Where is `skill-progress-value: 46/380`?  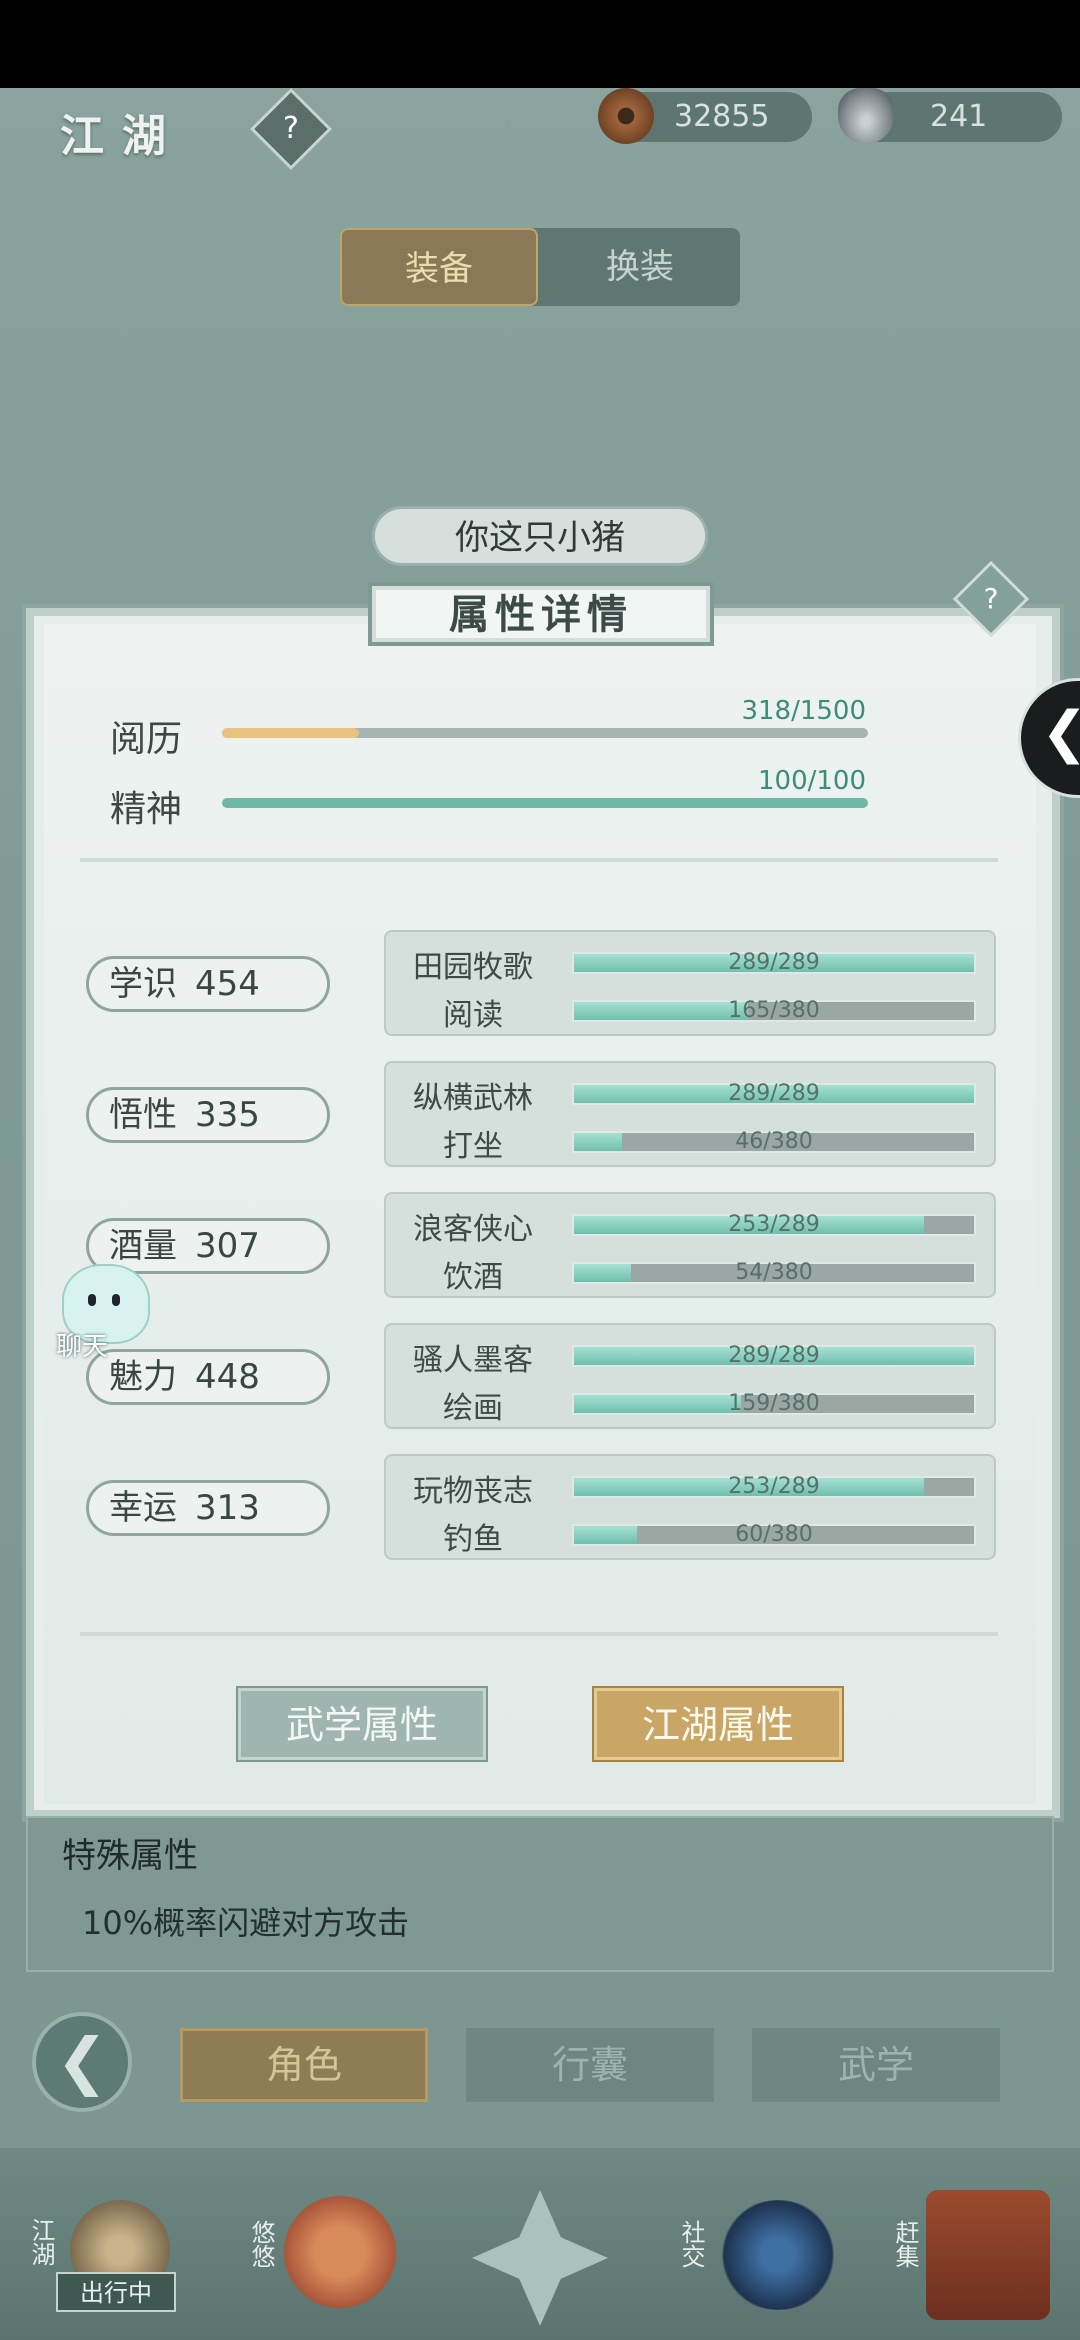 skill-progress-value: 46/380 is located at coordinates (774, 1141).